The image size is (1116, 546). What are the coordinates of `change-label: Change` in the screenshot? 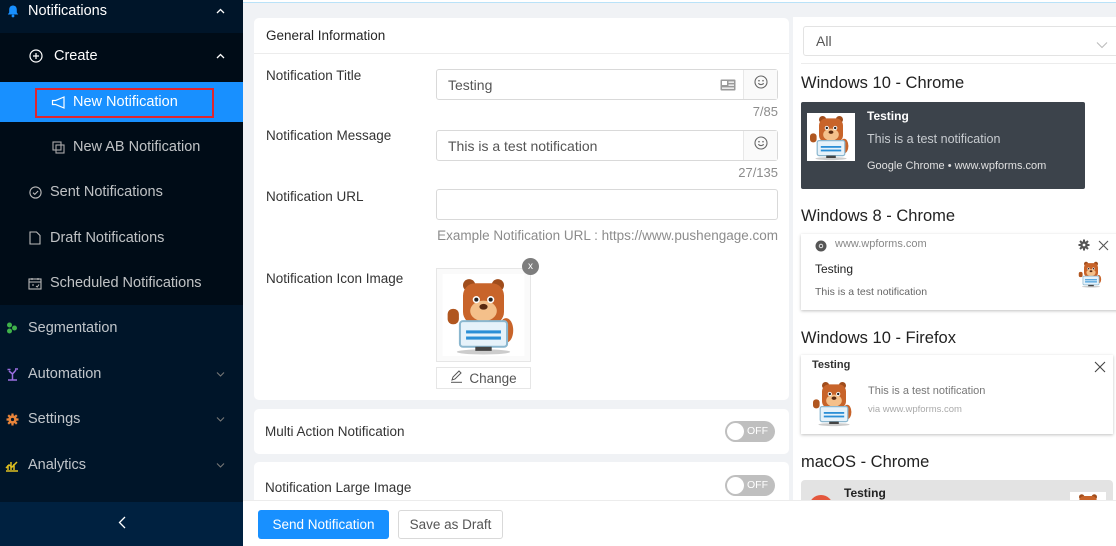 It's located at (493, 378).